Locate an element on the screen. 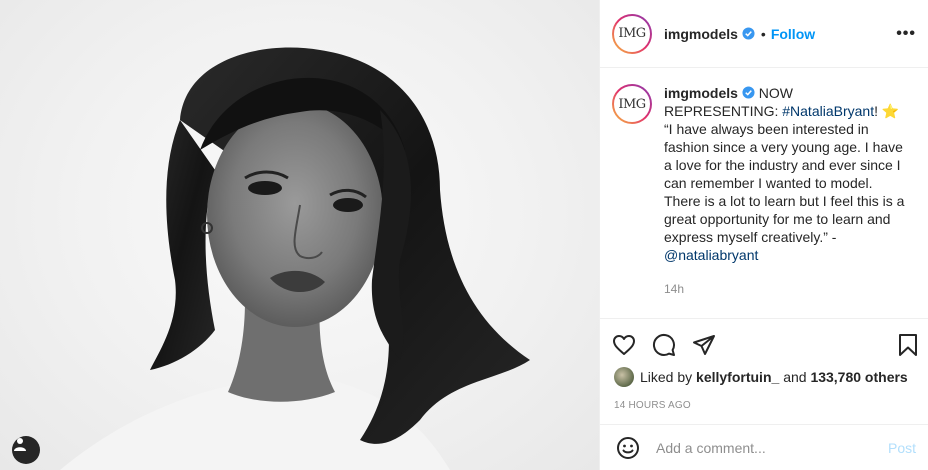 The image size is (928, 470). hashtag-suffix: ! is located at coordinates (876, 111).